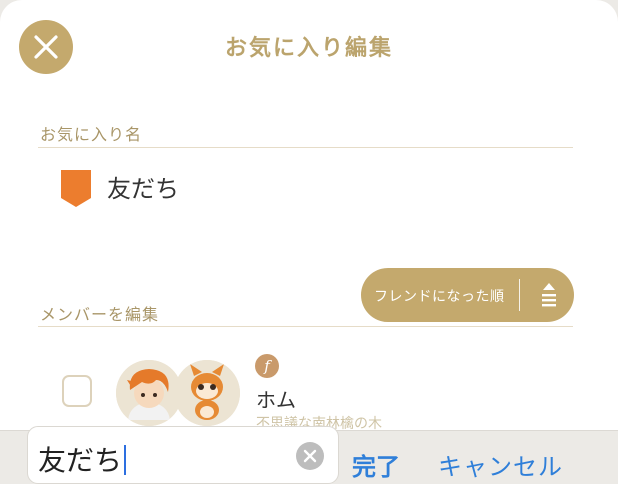 The width and height of the screenshot is (618, 484). What do you see at coordinates (149, 393) in the screenshot?
I see `character-avatar` at bounding box center [149, 393].